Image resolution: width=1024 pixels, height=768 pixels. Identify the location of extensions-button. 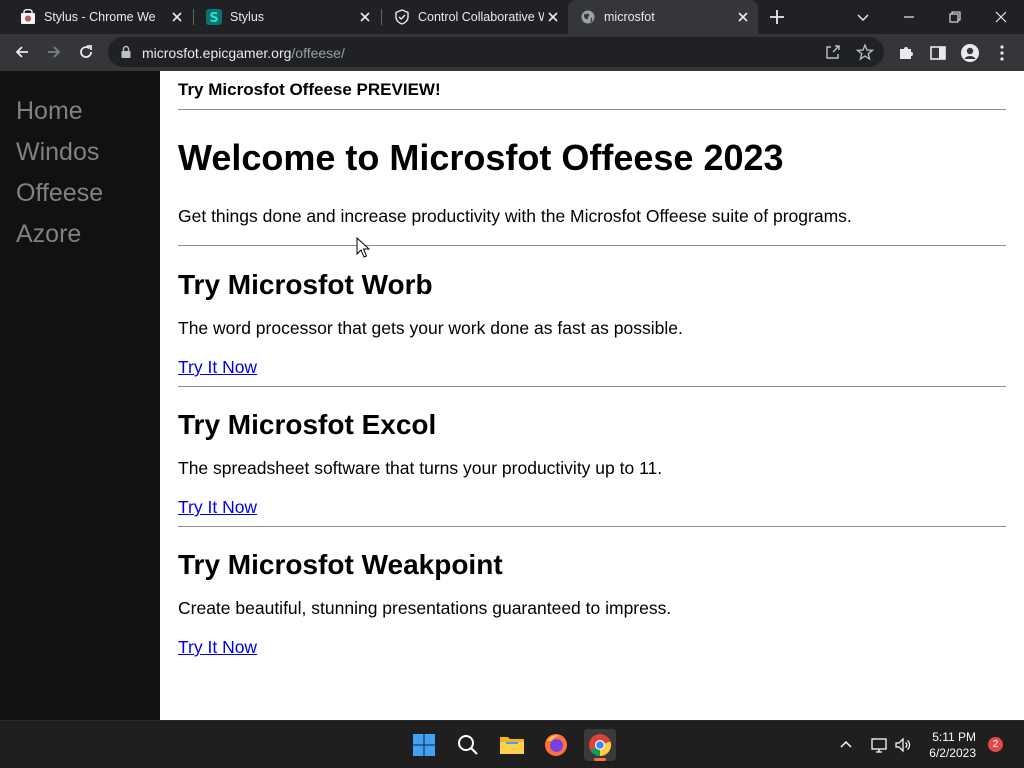
(906, 53).